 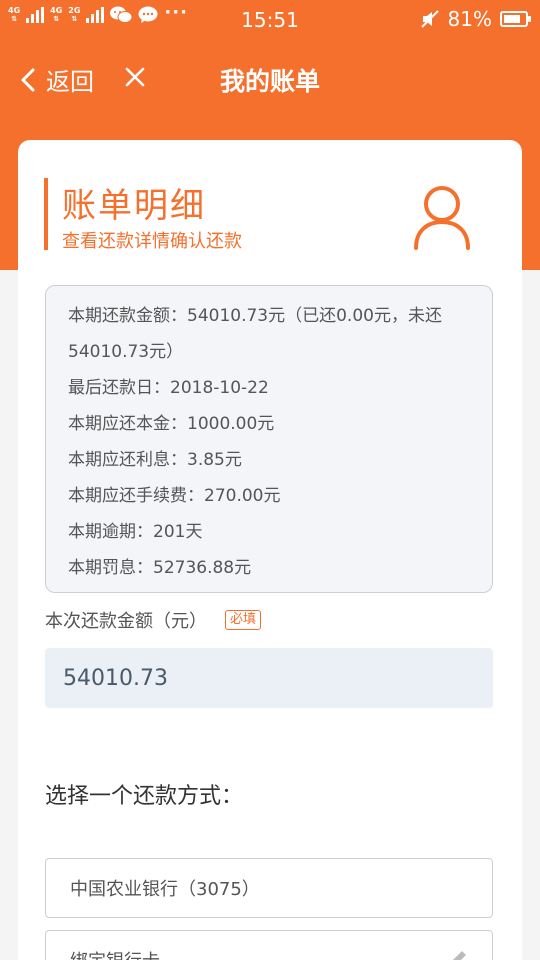 I want to click on repayment-amount-input, so click(x=269, y=678).